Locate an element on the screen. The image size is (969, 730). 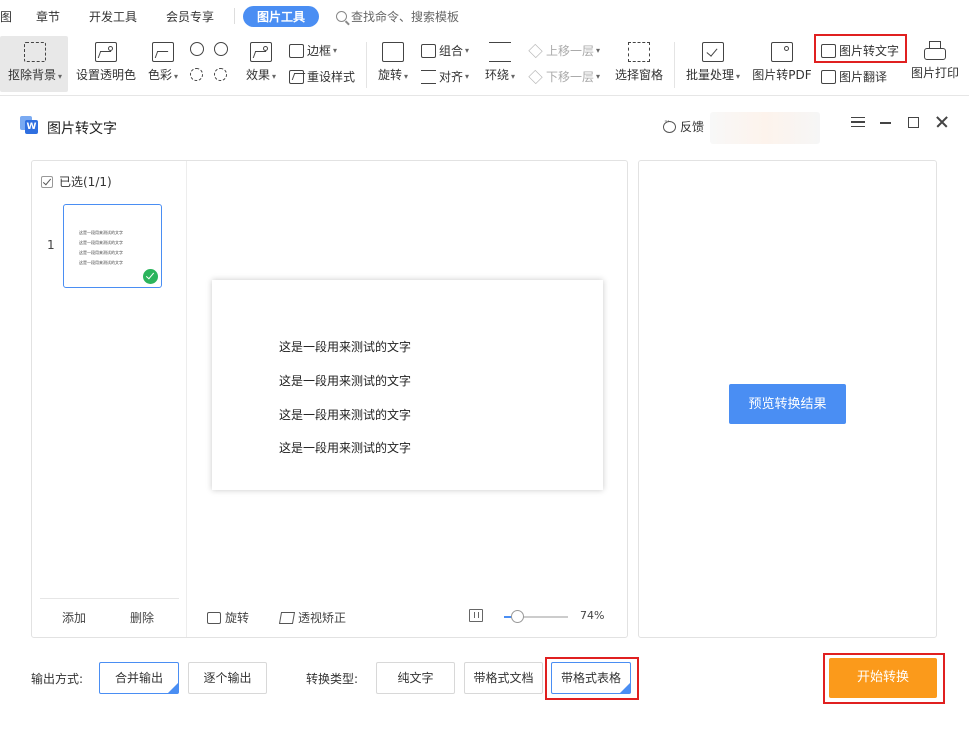
image-to-pdf-icon is located at coordinates (782, 52).